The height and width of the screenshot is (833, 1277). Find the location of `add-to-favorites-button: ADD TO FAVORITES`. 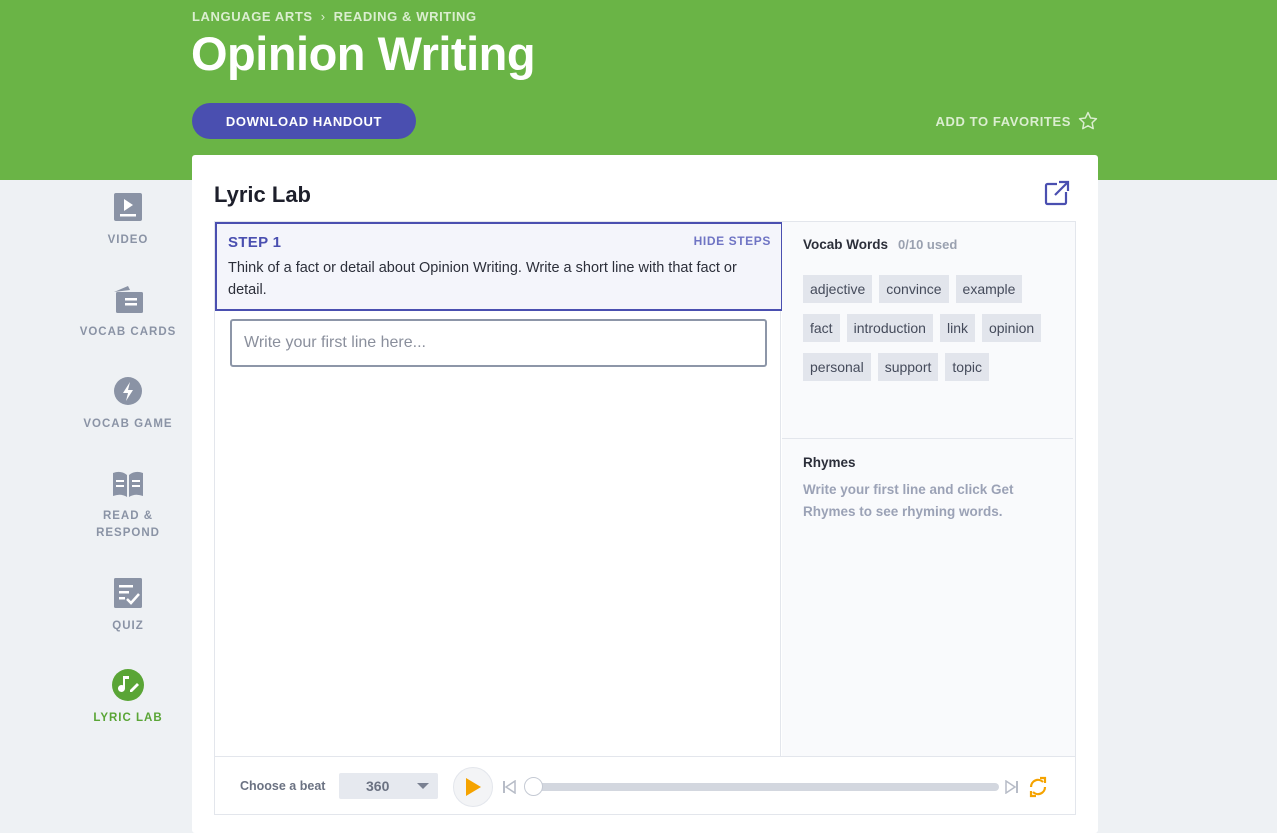

add-to-favorites-button: ADD TO FAVORITES is located at coordinates (1017, 121).